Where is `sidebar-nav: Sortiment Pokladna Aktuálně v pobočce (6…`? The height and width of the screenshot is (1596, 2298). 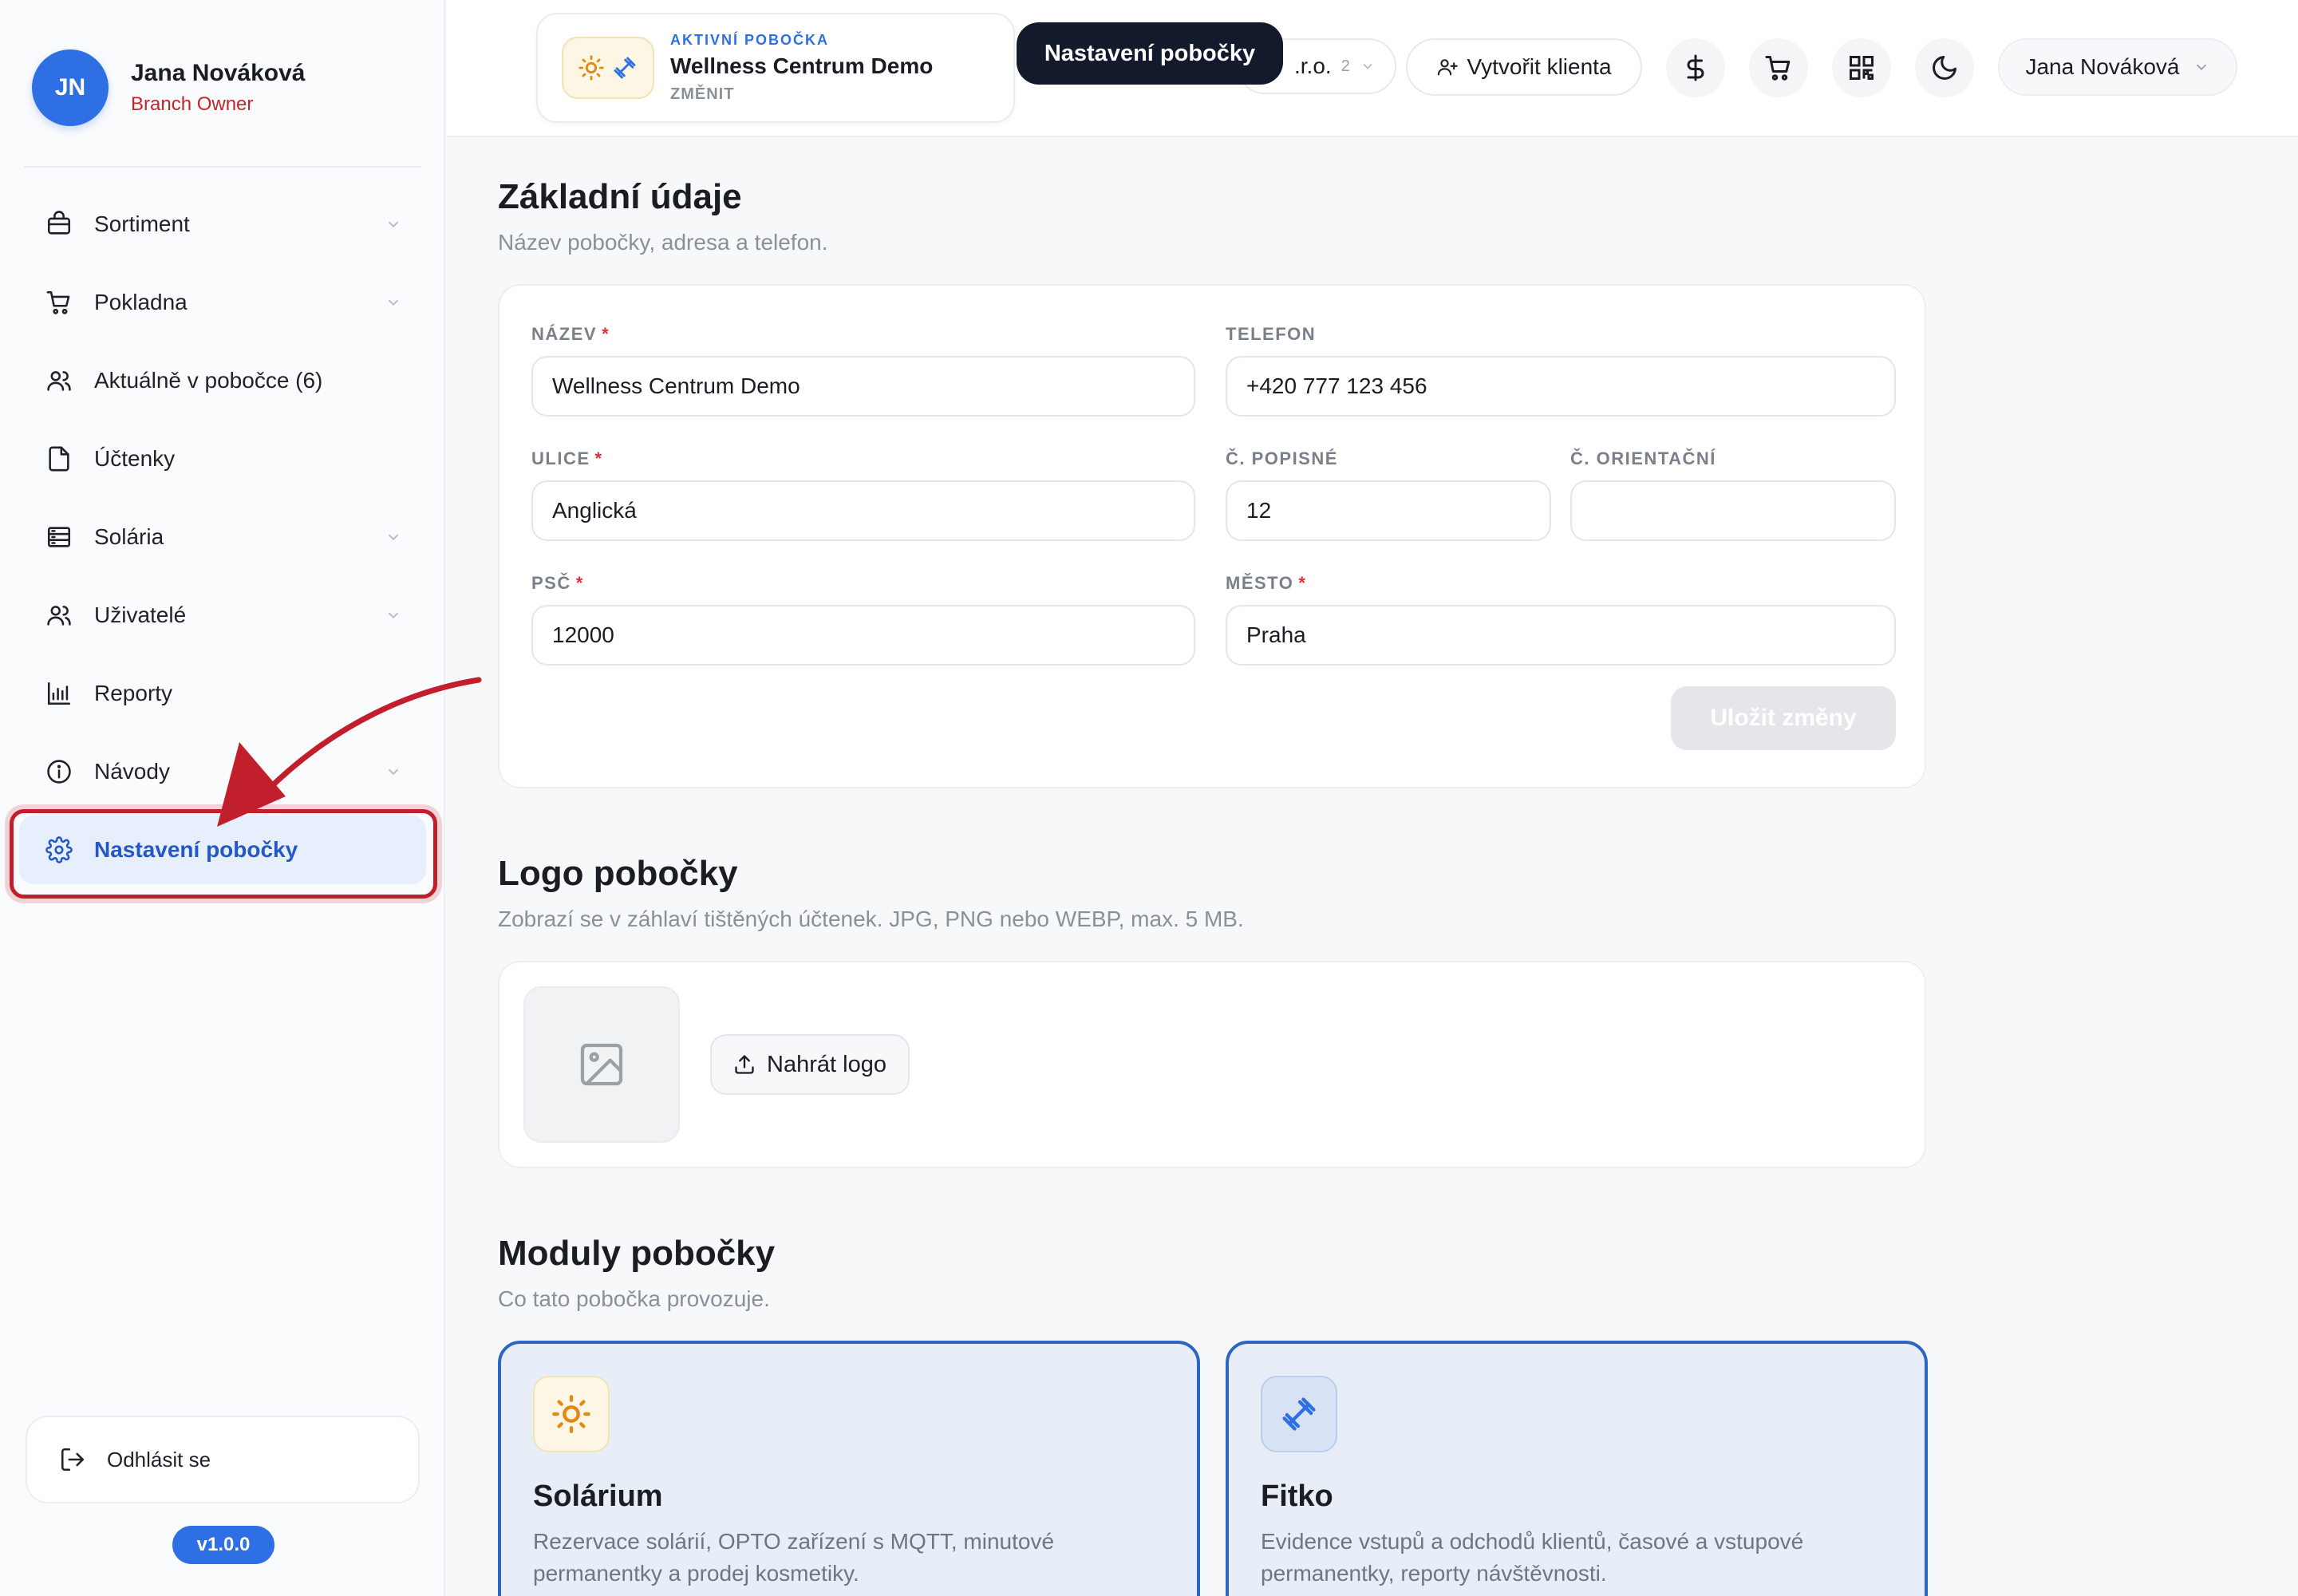 sidebar-nav: Sortiment Pokladna Aktuálně v pobočce (6… is located at coordinates (223, 542).